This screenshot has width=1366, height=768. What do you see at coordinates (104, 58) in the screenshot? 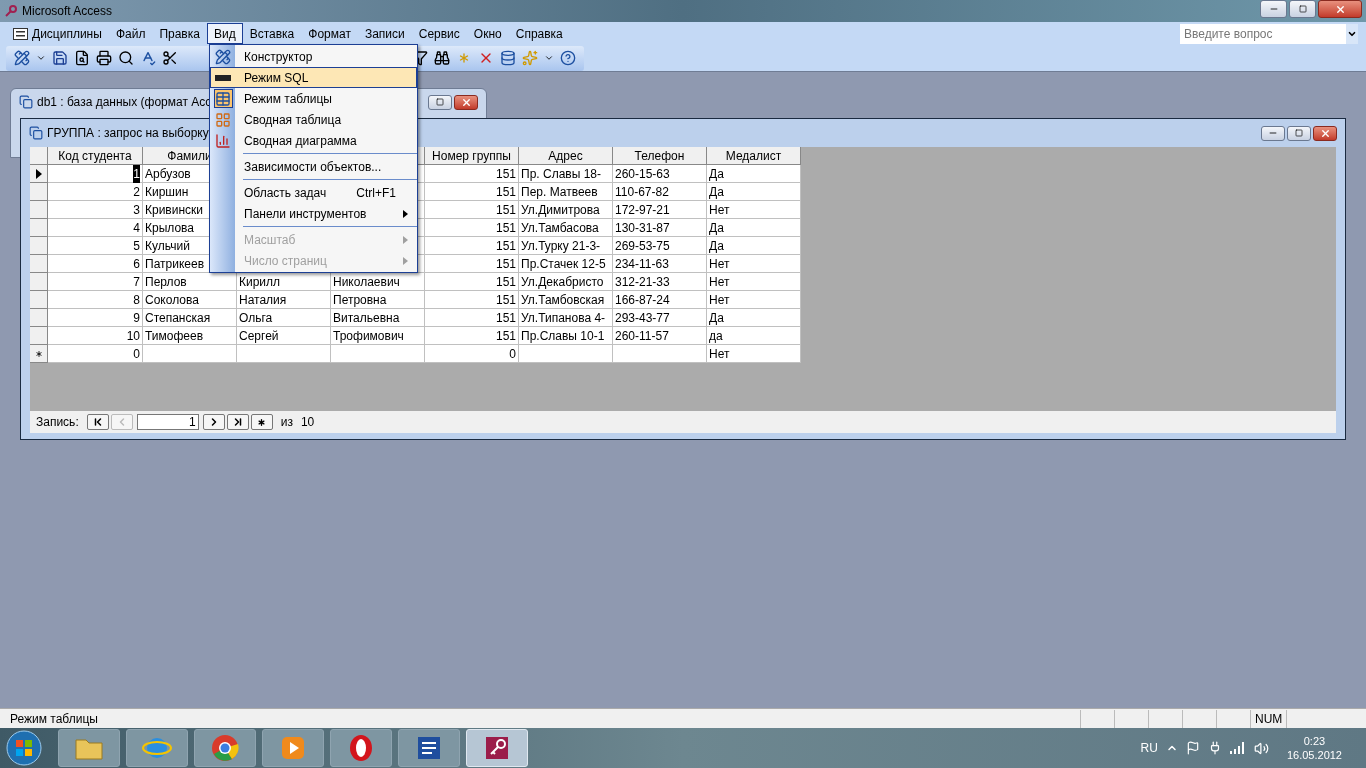
I see `print-icon` at bounding box center [104, 58].